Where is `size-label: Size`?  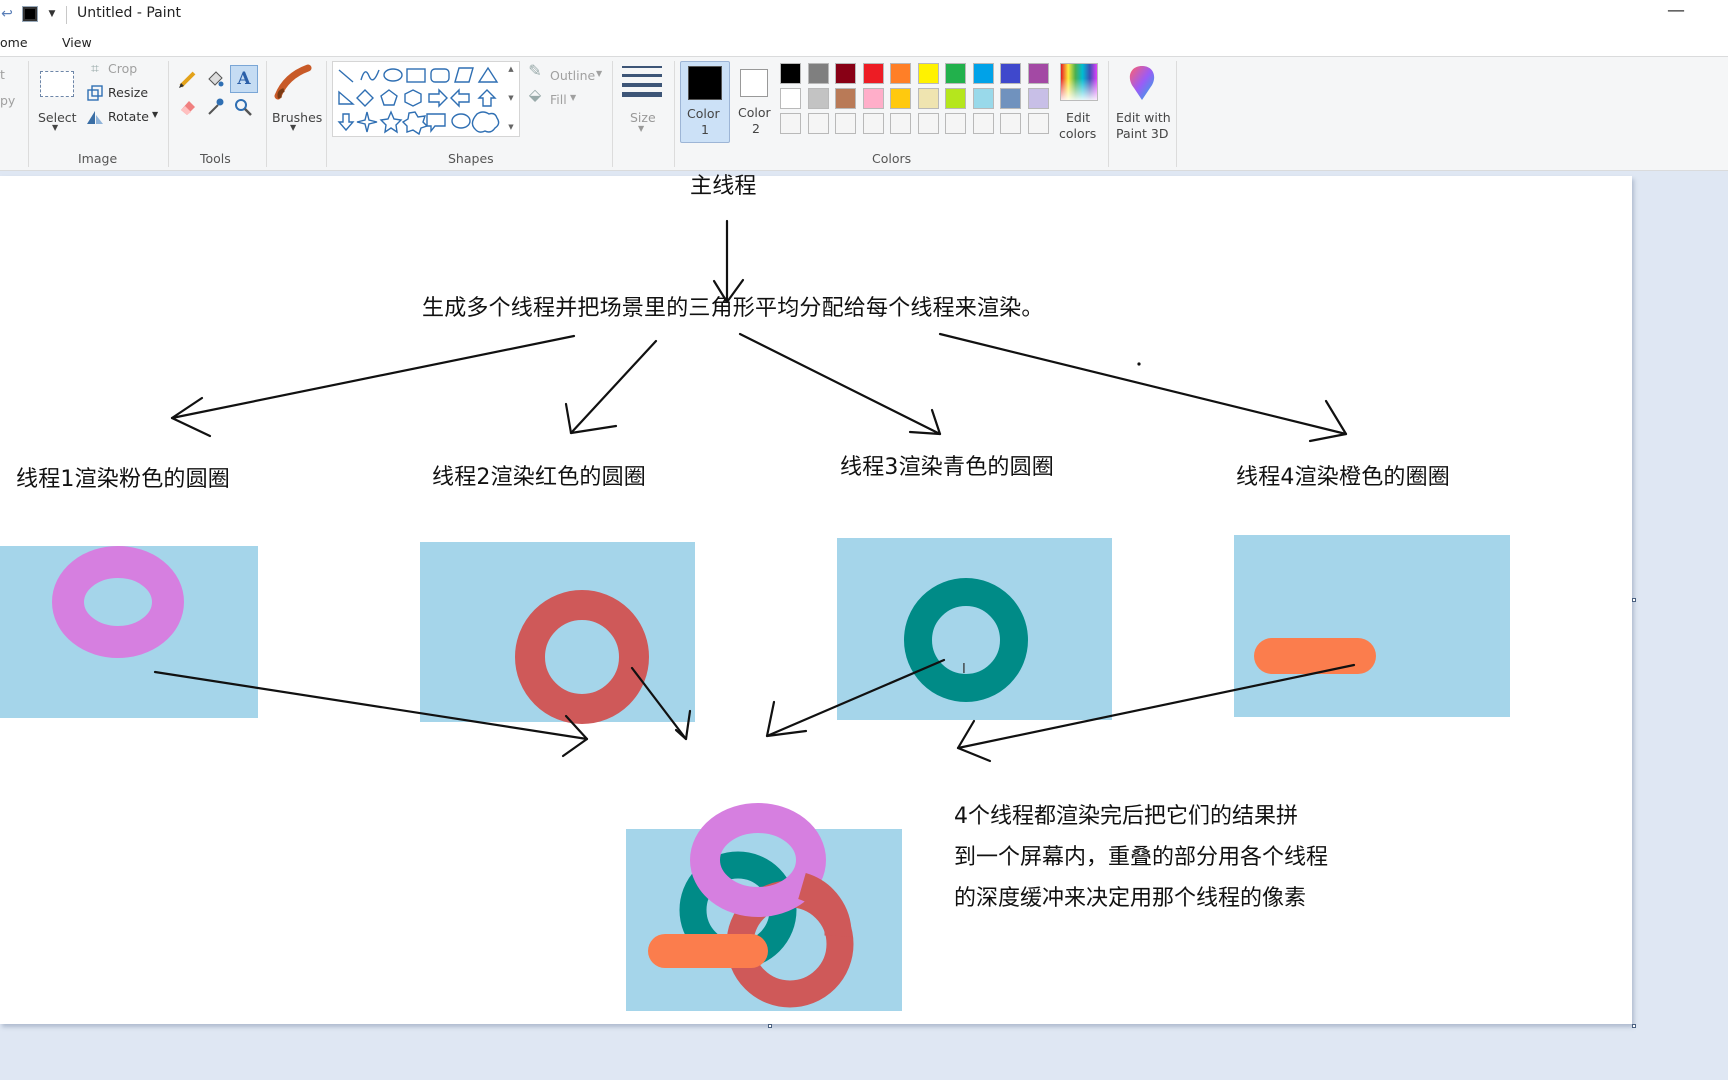
size-label: Size is located at coordinates (643, 117).